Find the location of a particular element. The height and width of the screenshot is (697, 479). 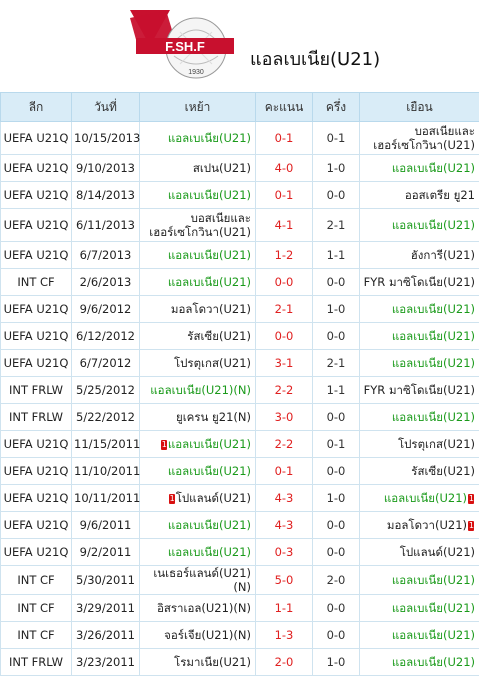

cell-score: 2-2 is located at coordinates (284, 444).